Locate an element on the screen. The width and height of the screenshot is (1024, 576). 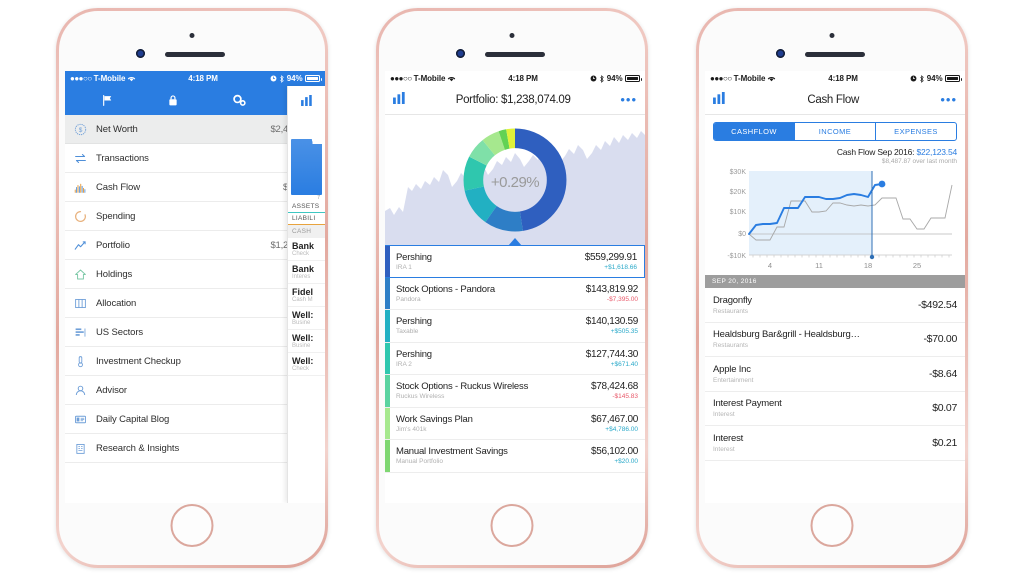
holding-amount: $67,467.00 is located at coordinates (614, 419).